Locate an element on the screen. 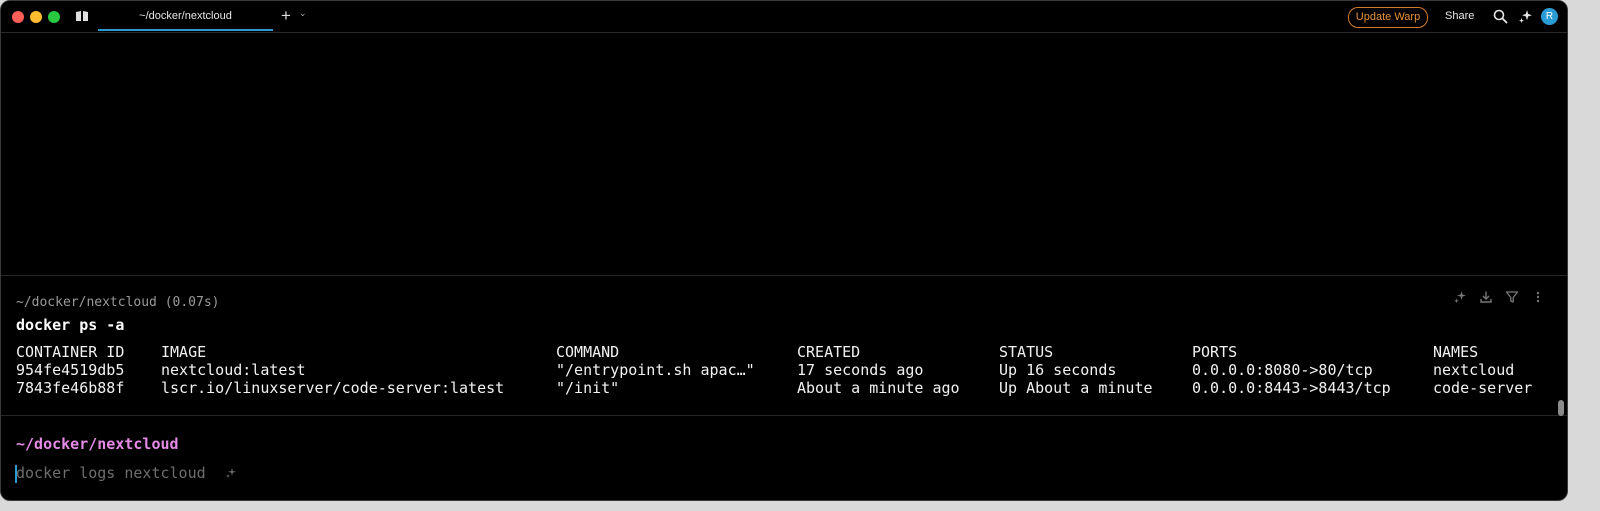 The image size is (1600, 511). avatar: R is located at coordinates (1549, 16).